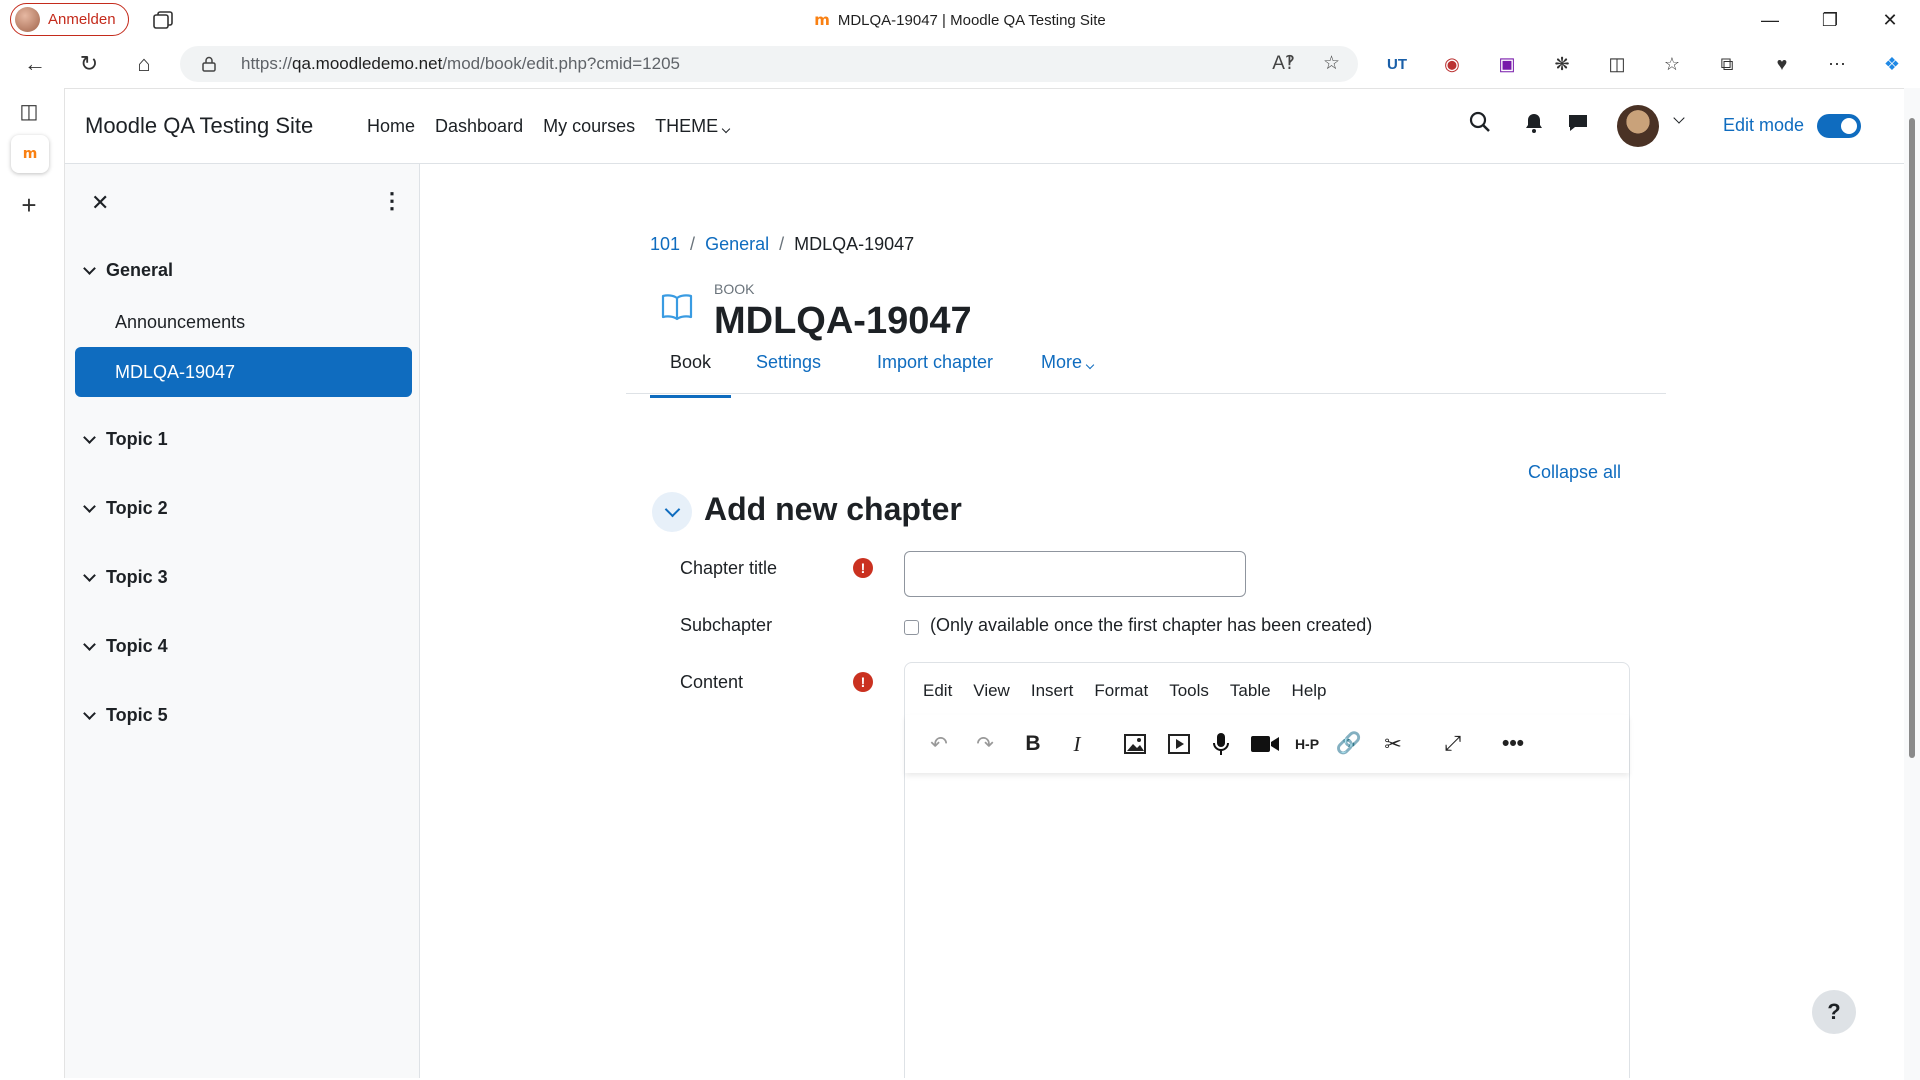 The image size is (1920, 1080). I want to click on unlink-icon: ✂, so click(1393, 744).